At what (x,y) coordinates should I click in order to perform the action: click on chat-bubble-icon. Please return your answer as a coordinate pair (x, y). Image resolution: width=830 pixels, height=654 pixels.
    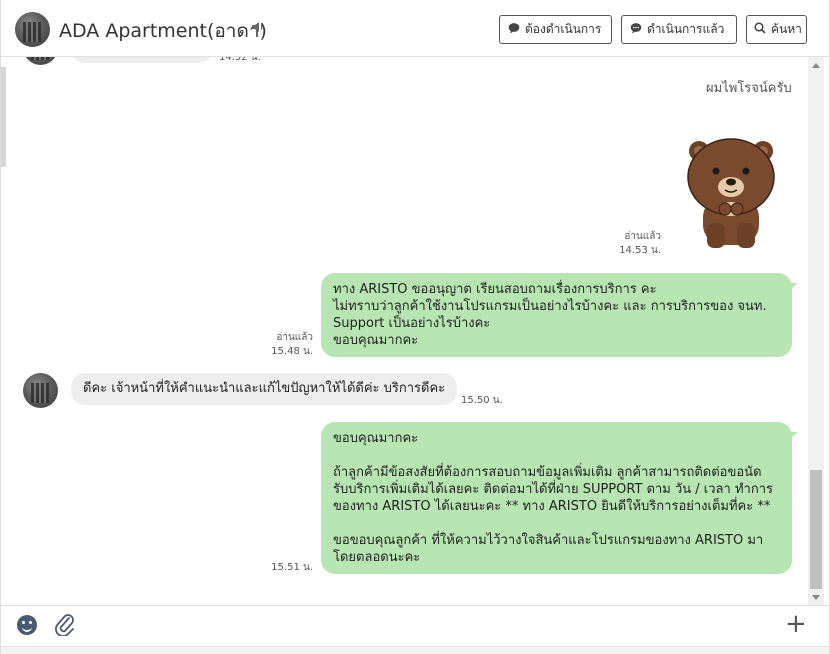
    Looking at the image, I should click on (513, 29).